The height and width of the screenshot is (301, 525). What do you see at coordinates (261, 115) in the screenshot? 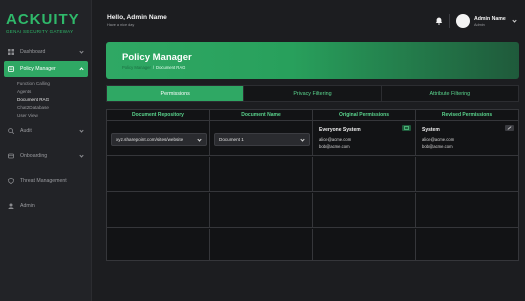
I see `column-header-document-name: Document Name` at bounding box center [261, 115].